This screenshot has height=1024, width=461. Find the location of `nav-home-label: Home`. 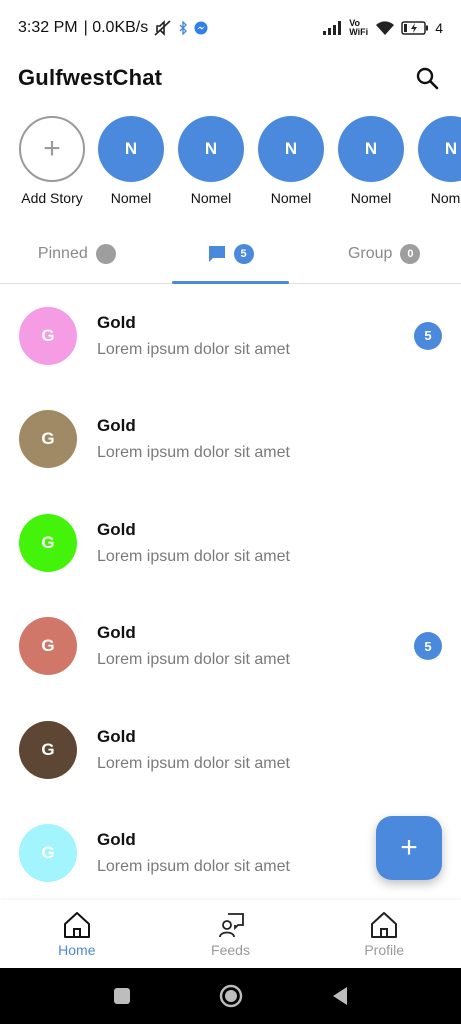

nav-home-label: Home is located at coordinates (77, 949).